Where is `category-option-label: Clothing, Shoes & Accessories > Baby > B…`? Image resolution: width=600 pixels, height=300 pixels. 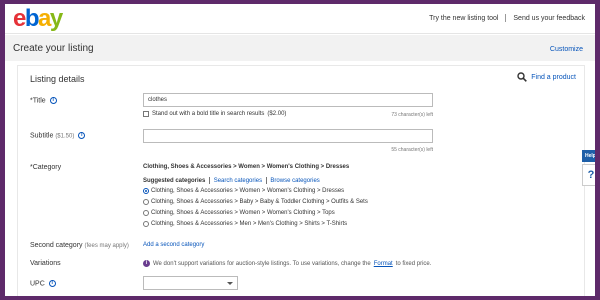
category-option-label: Clothing, Shoes & Accessories > Baby > B… is located at coordinates (259, 202).